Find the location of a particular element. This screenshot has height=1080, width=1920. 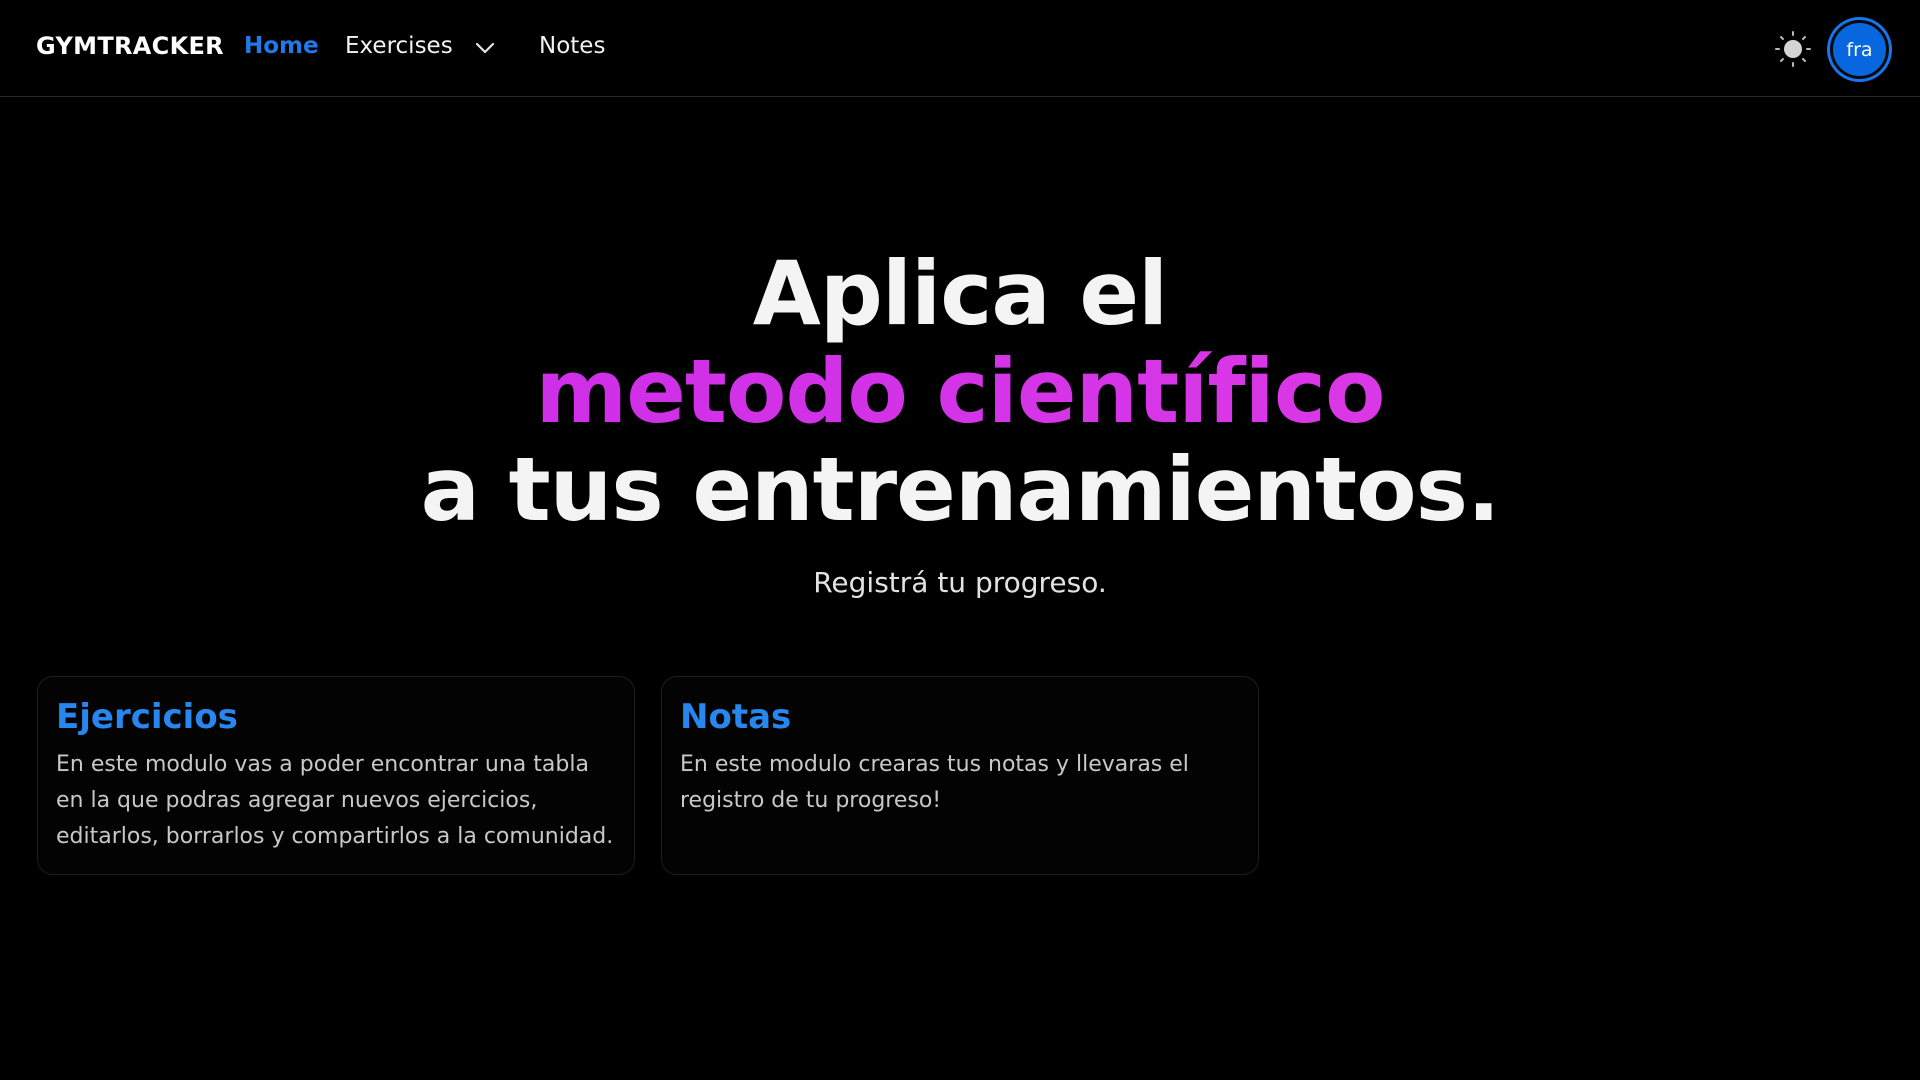

hero-line-3: a tus entrenamientos. is located at coordinates (960, 489).